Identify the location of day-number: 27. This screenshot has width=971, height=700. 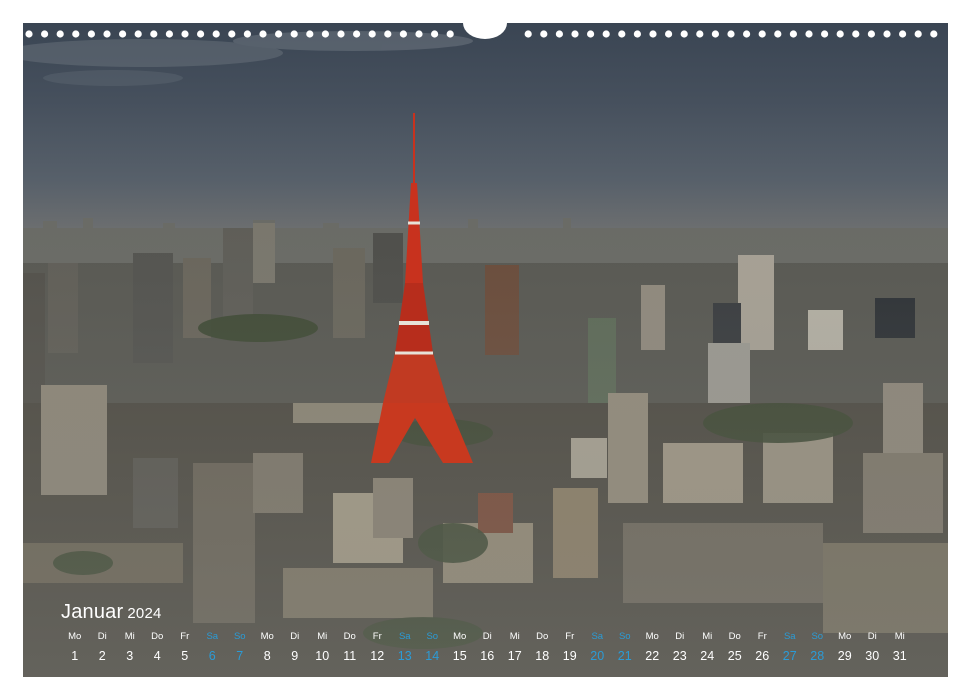
(789, 656).